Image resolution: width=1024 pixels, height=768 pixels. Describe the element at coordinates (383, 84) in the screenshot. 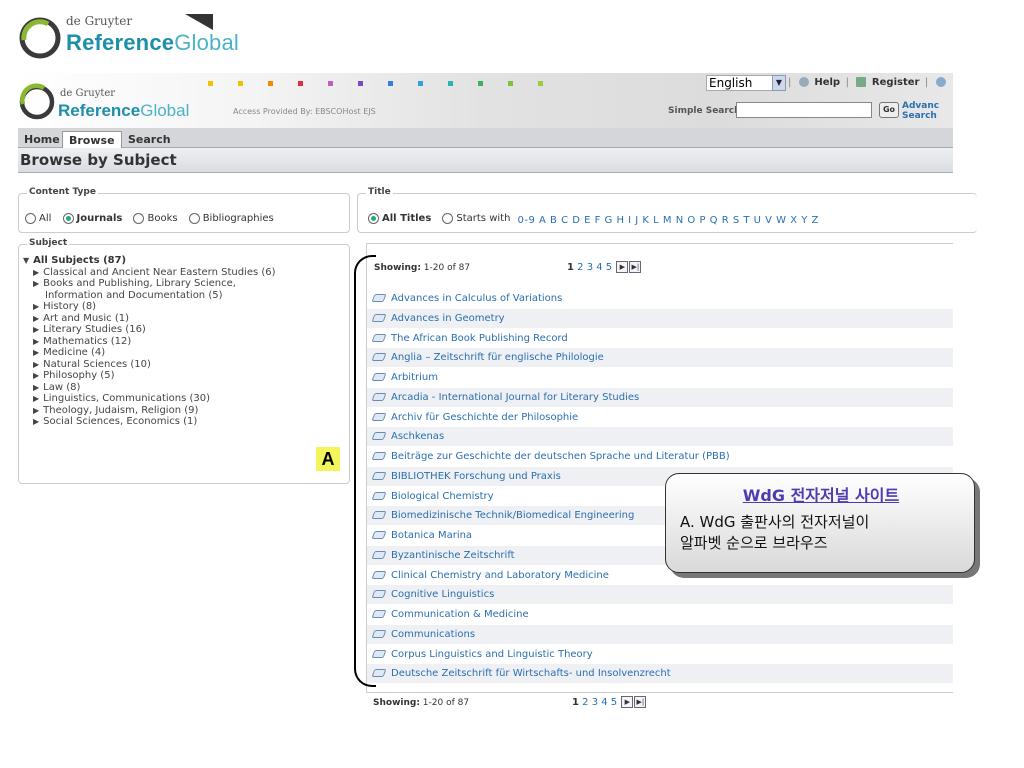

I see `color-dots` at that location.